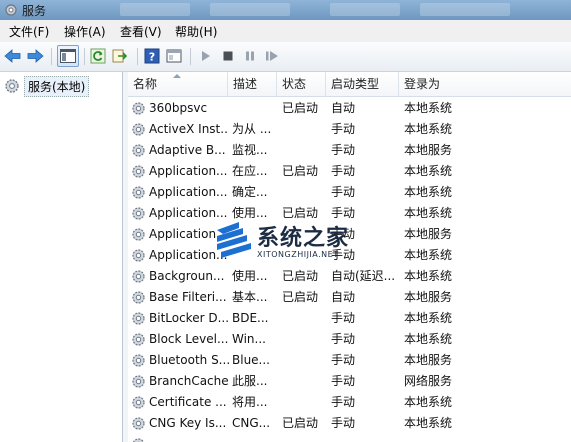 Image resolution: width=571 pixels, height=442 pixels. I want to click on table-row: CNG Key Is... CNG... 已启动 手动 本地系统, so click(349, 423).